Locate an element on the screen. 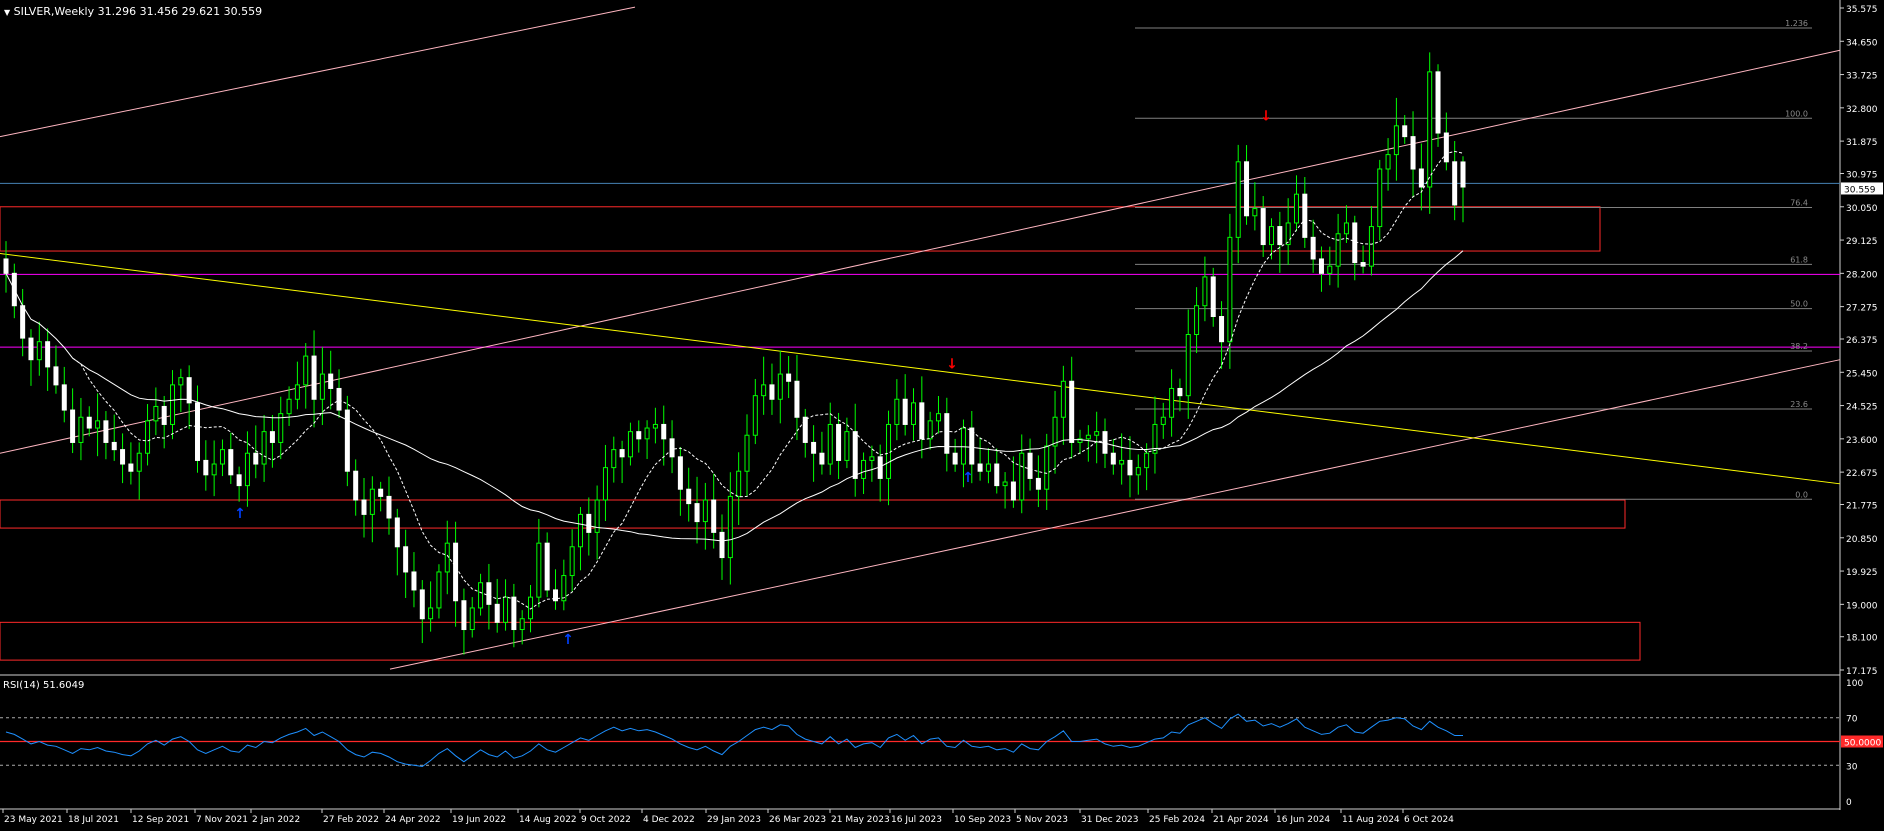 This screenshot has width=1884, height=831. price-tick-label: 30.975 is located at coordinates (1862, 176).